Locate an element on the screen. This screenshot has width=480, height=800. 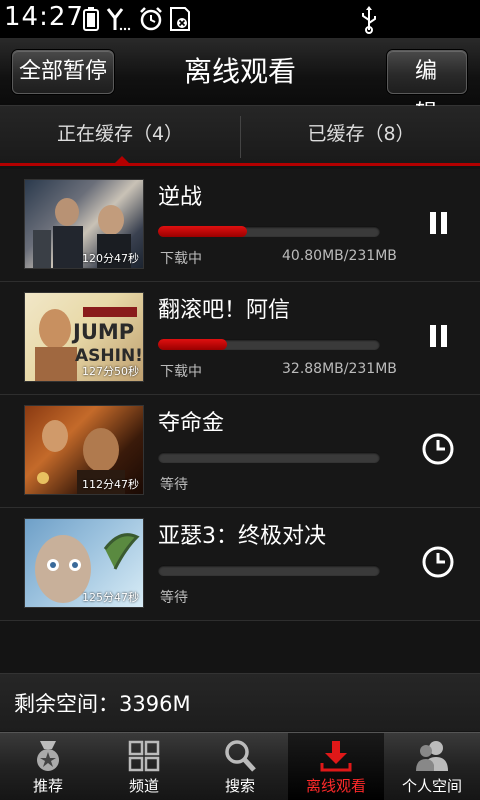
video-title: 亚瑟3：终极对决 is located at coordinates (242, 536).